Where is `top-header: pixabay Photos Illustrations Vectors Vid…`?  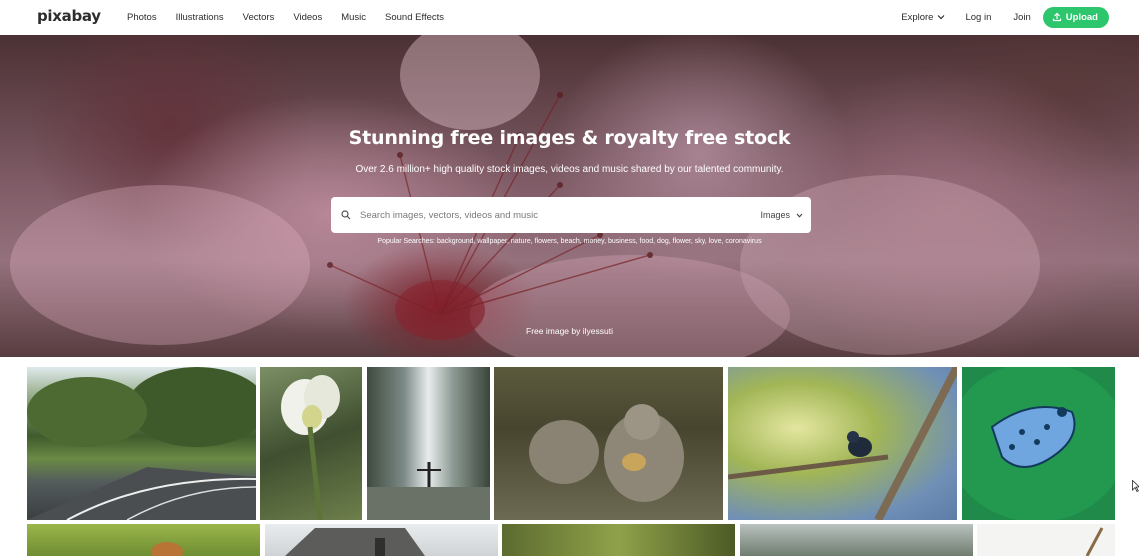
top-header: pixabay Photos Illustrations Vectors Vid… is located at coordinates (569, 17).